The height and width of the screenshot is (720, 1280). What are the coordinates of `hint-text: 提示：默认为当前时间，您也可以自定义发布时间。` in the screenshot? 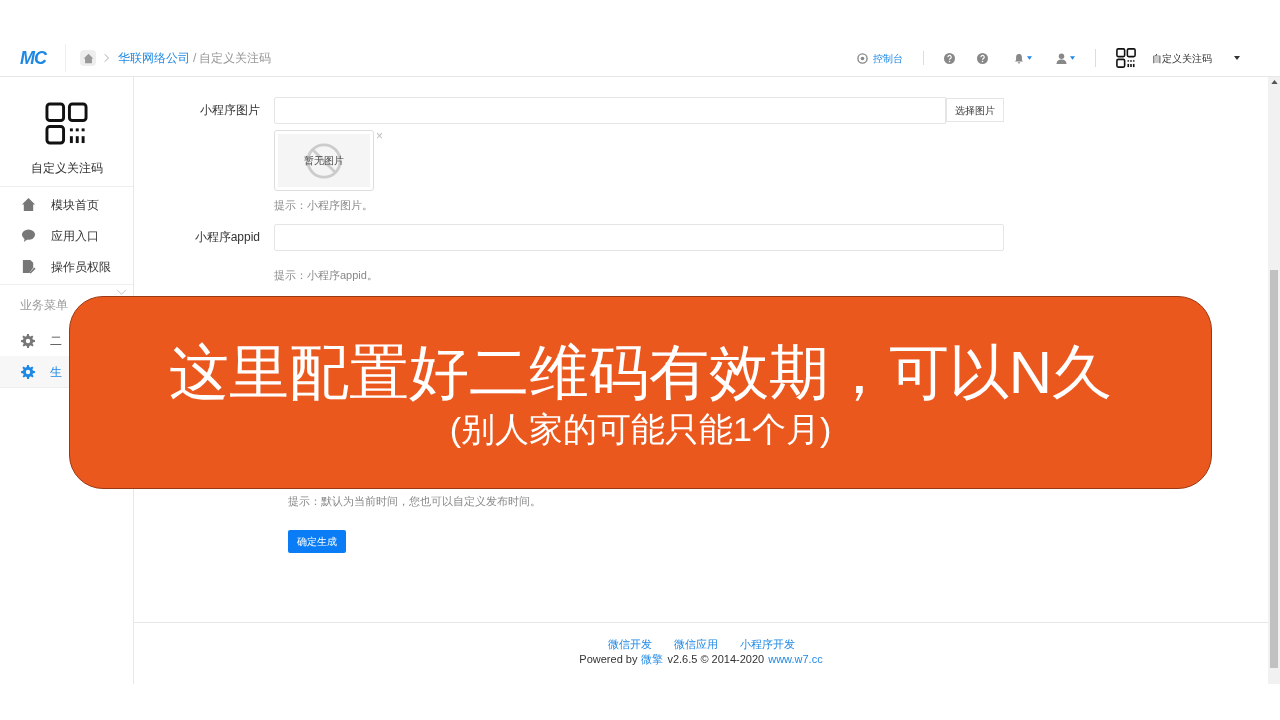 It's located at (414, 501).